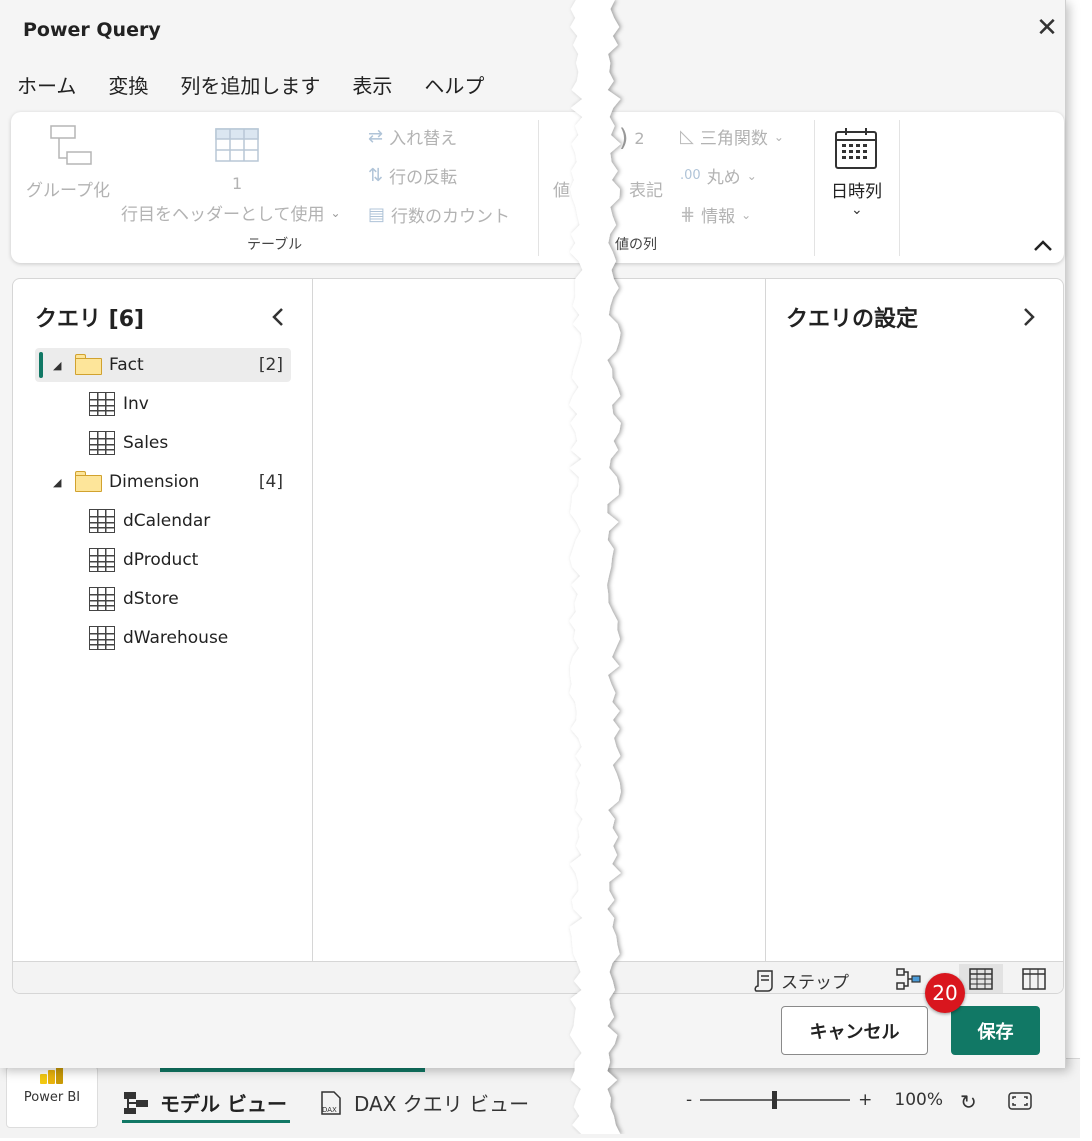 The height and width of the screenshot is (1141, 1092). What do you see at coordinates (151, 599) in the screenshot?
I see `query-label: dStore` at bounding box center [151, 599].